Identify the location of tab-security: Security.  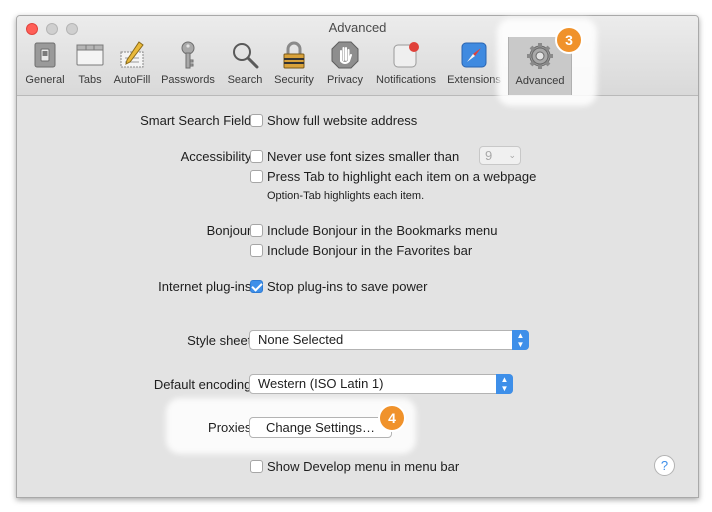
(294, 65).